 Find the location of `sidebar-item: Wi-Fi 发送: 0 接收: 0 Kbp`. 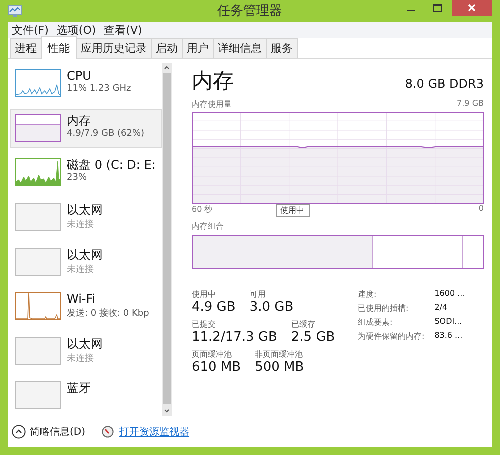

sidebar-item: Wi-Fi 发送: 0 接收: 0 Kbp is located at coordinates (86, 307).